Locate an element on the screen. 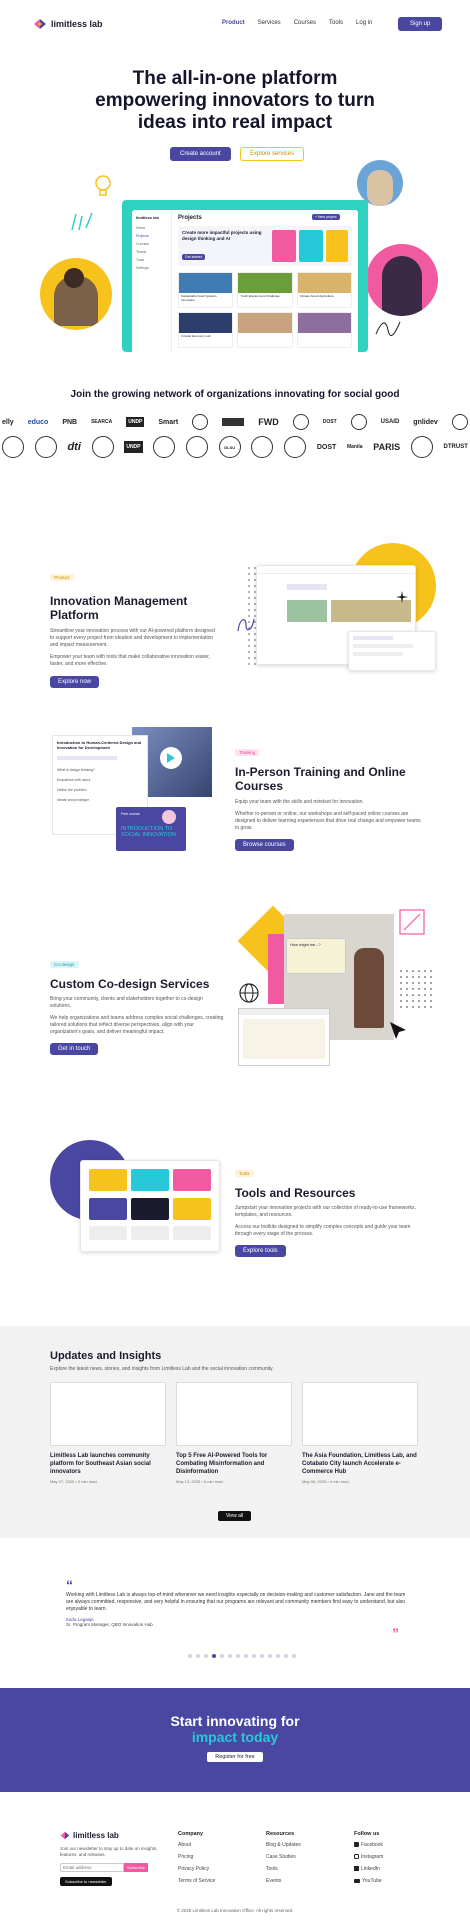 The image size is (470, 1920). mock-project-card: Sustainable Food Systems Innovation is located at coordinates (206, 290).